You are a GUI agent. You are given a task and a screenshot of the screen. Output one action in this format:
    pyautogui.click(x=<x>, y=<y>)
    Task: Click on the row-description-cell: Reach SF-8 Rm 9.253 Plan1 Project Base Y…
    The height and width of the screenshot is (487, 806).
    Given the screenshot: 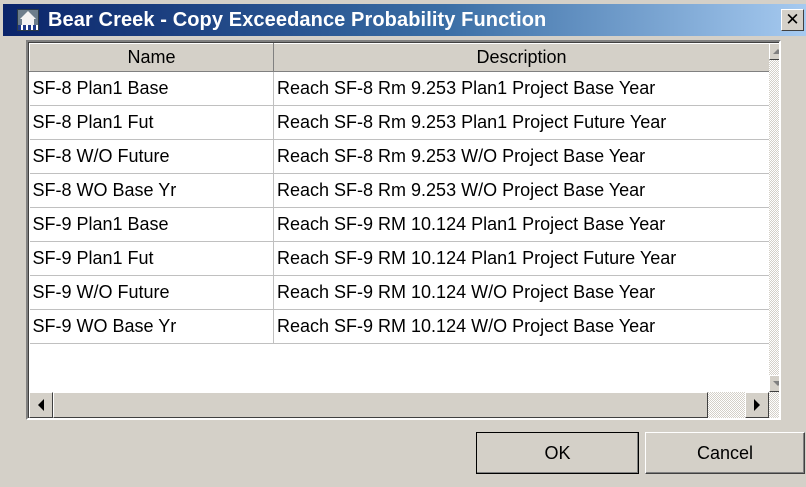 What is the action you would take?
    pyautogui.click(x=521, y=88)
    